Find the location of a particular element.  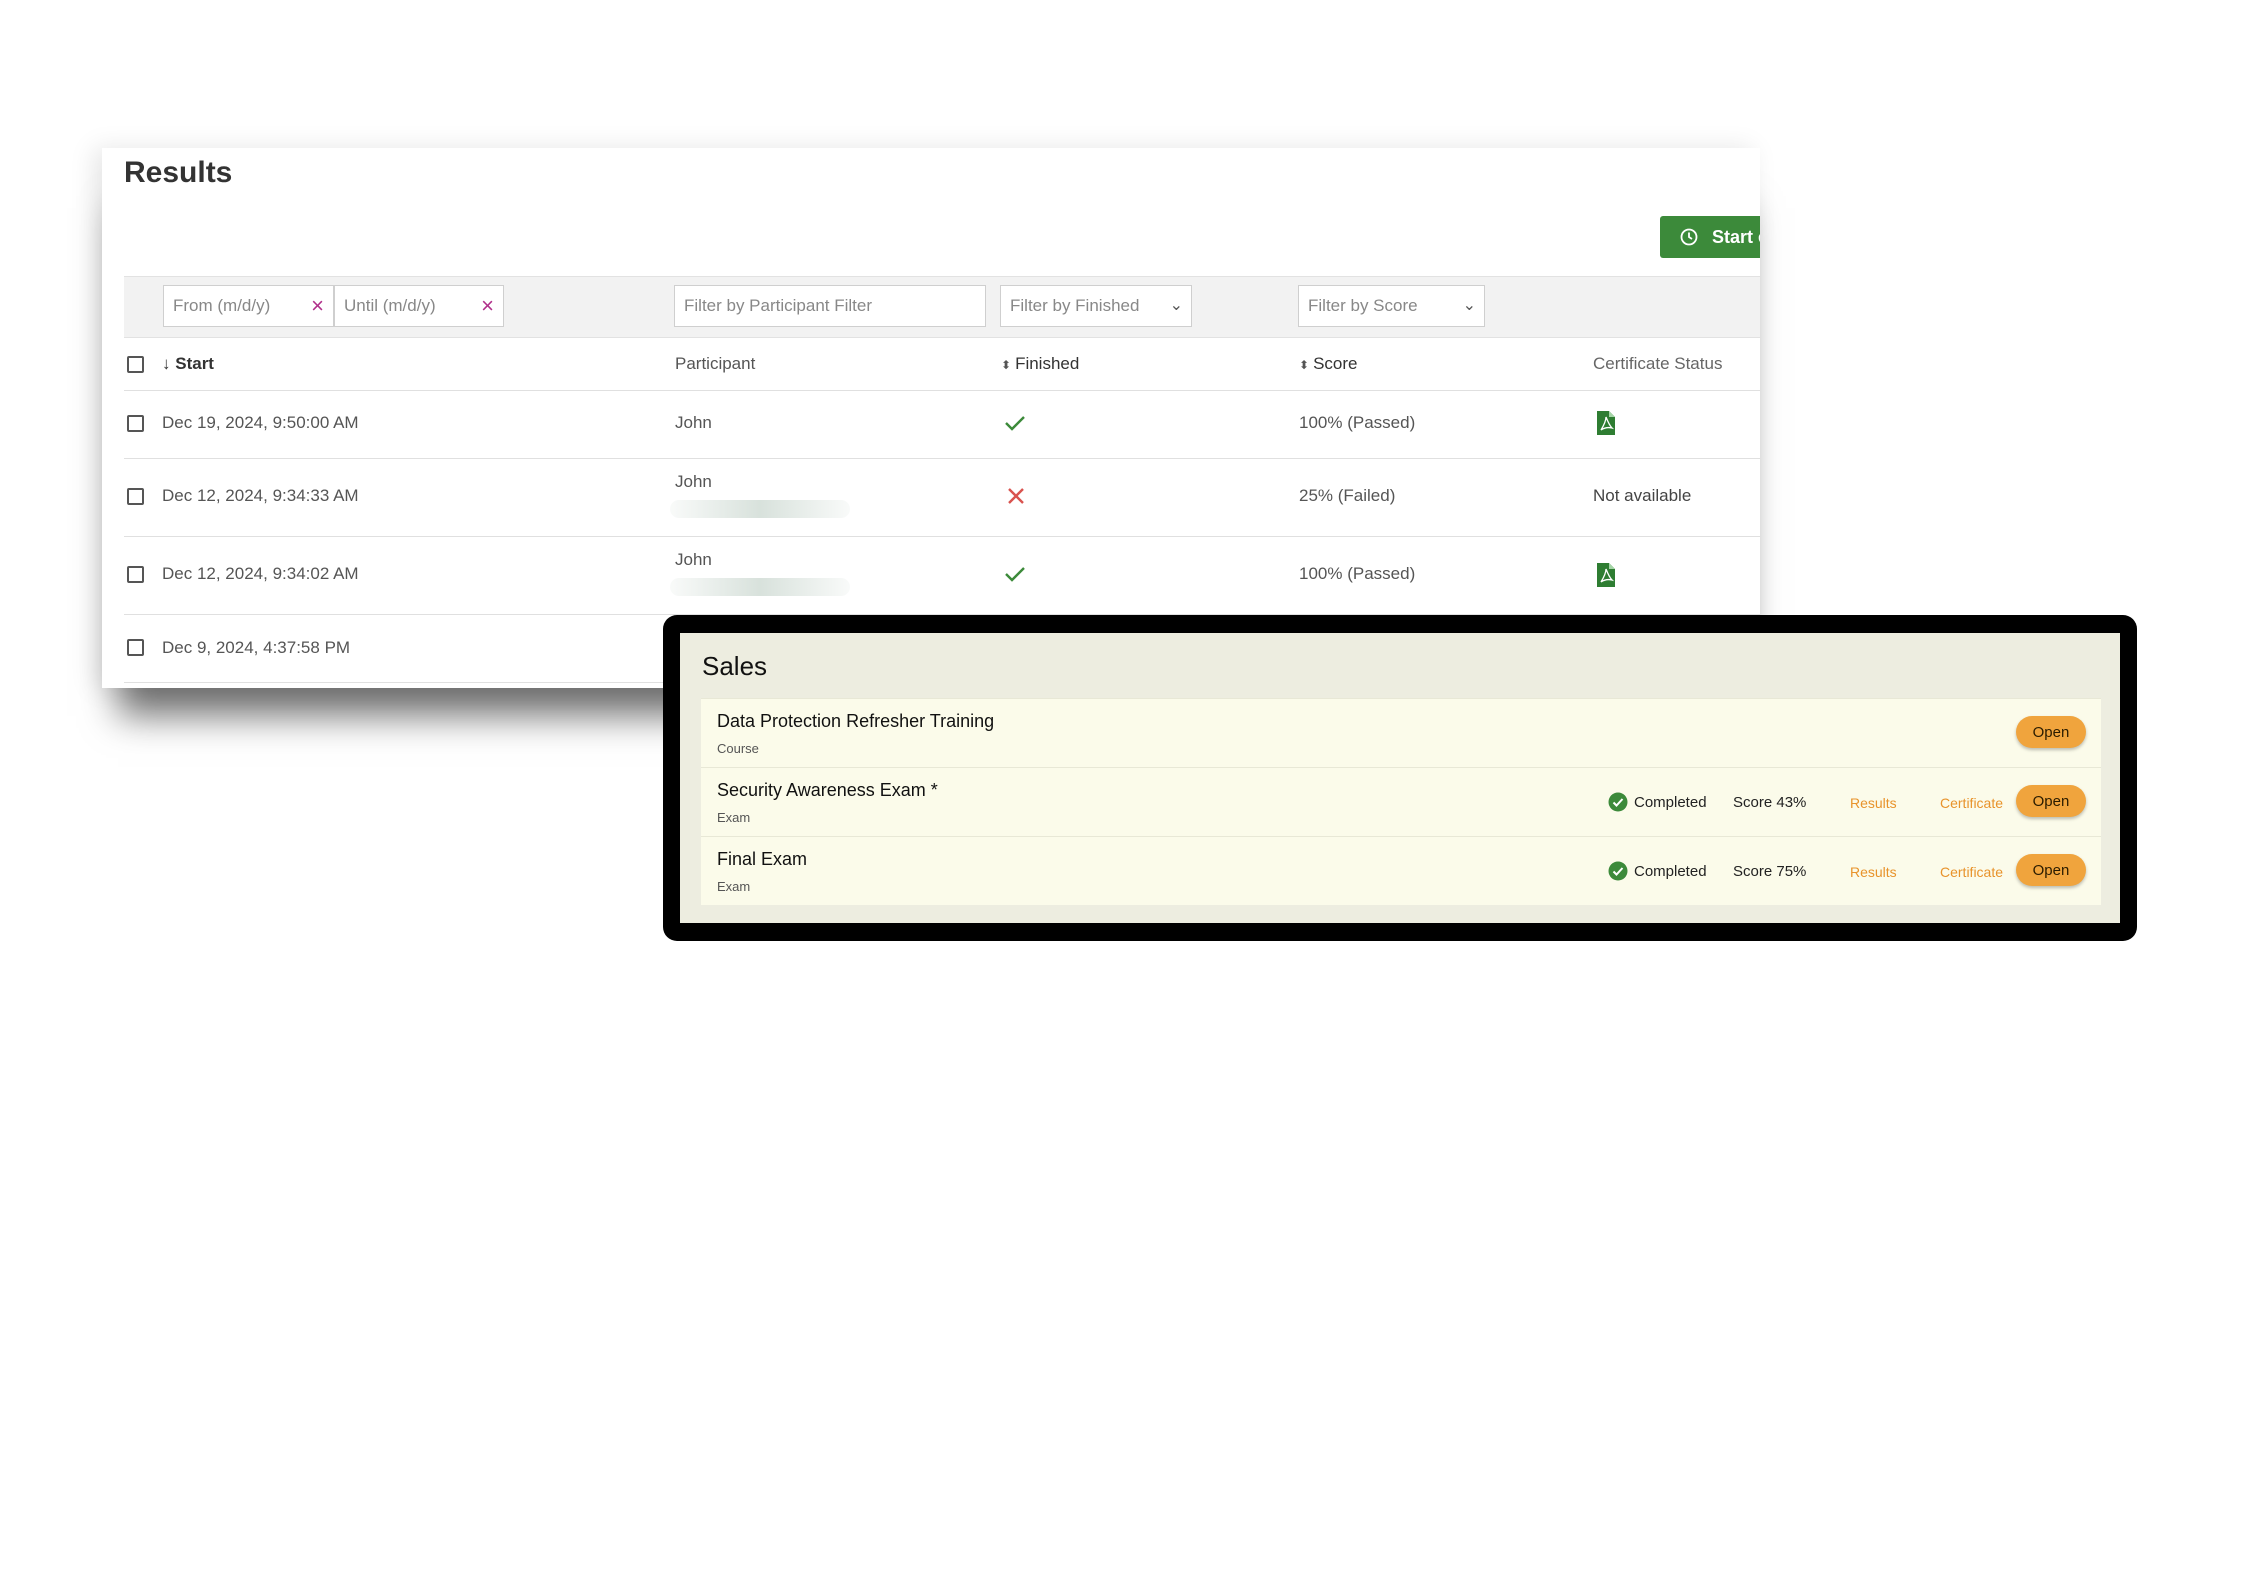

participant-filter-input: Filter by Participant Filter is located at coordinates (830, 306).